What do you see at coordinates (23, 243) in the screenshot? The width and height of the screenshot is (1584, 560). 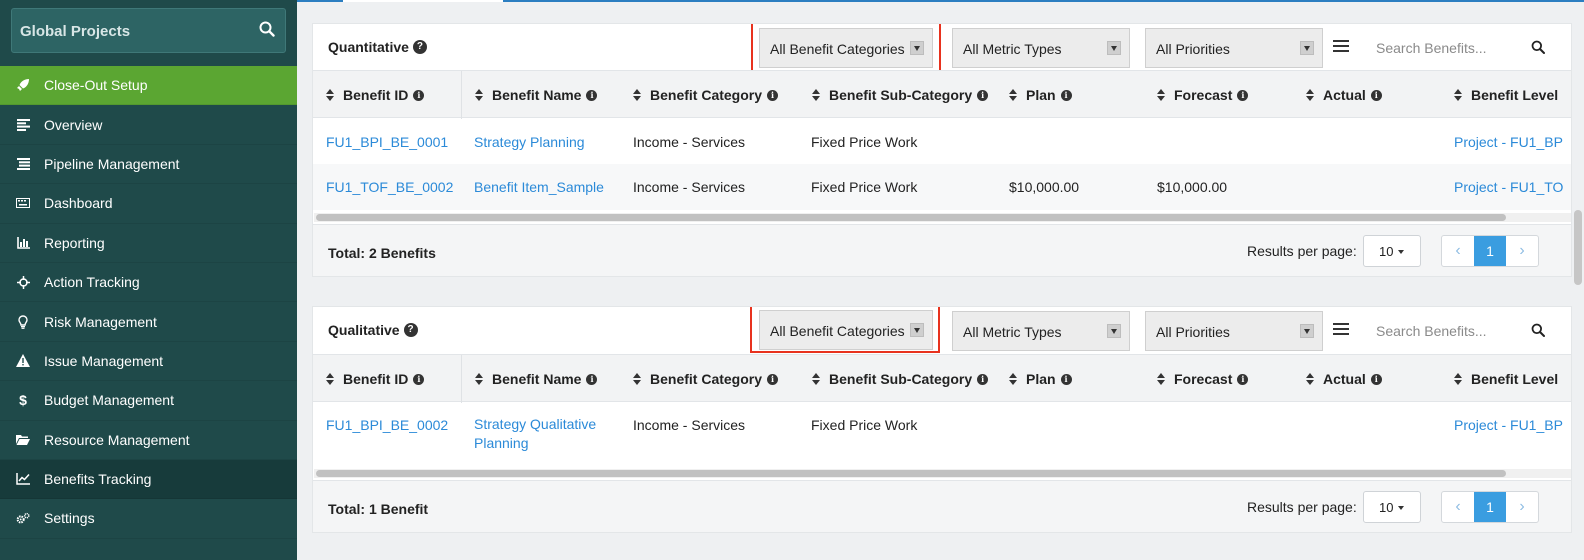 I see `bar-chart-icon` at bounding box center [23, 243].